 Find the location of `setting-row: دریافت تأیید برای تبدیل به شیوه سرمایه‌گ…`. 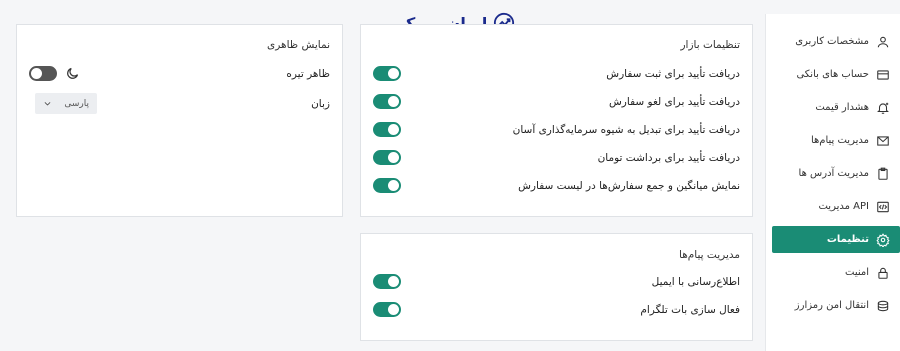

setting-row: دریافت تأیید برای تبدیل به شیوه سرمایه‌گ… is located at coordinates (556, 129).